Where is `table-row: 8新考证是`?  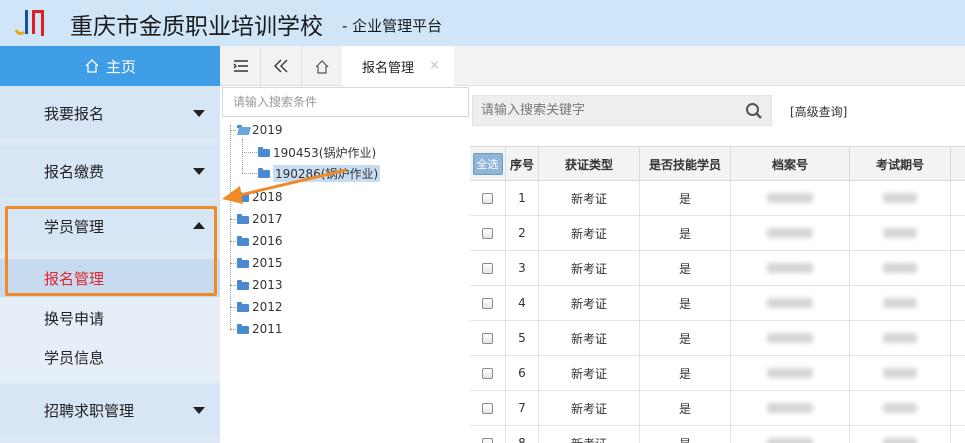
table-row: 8新考证是 is located at coordinates (717, 434).